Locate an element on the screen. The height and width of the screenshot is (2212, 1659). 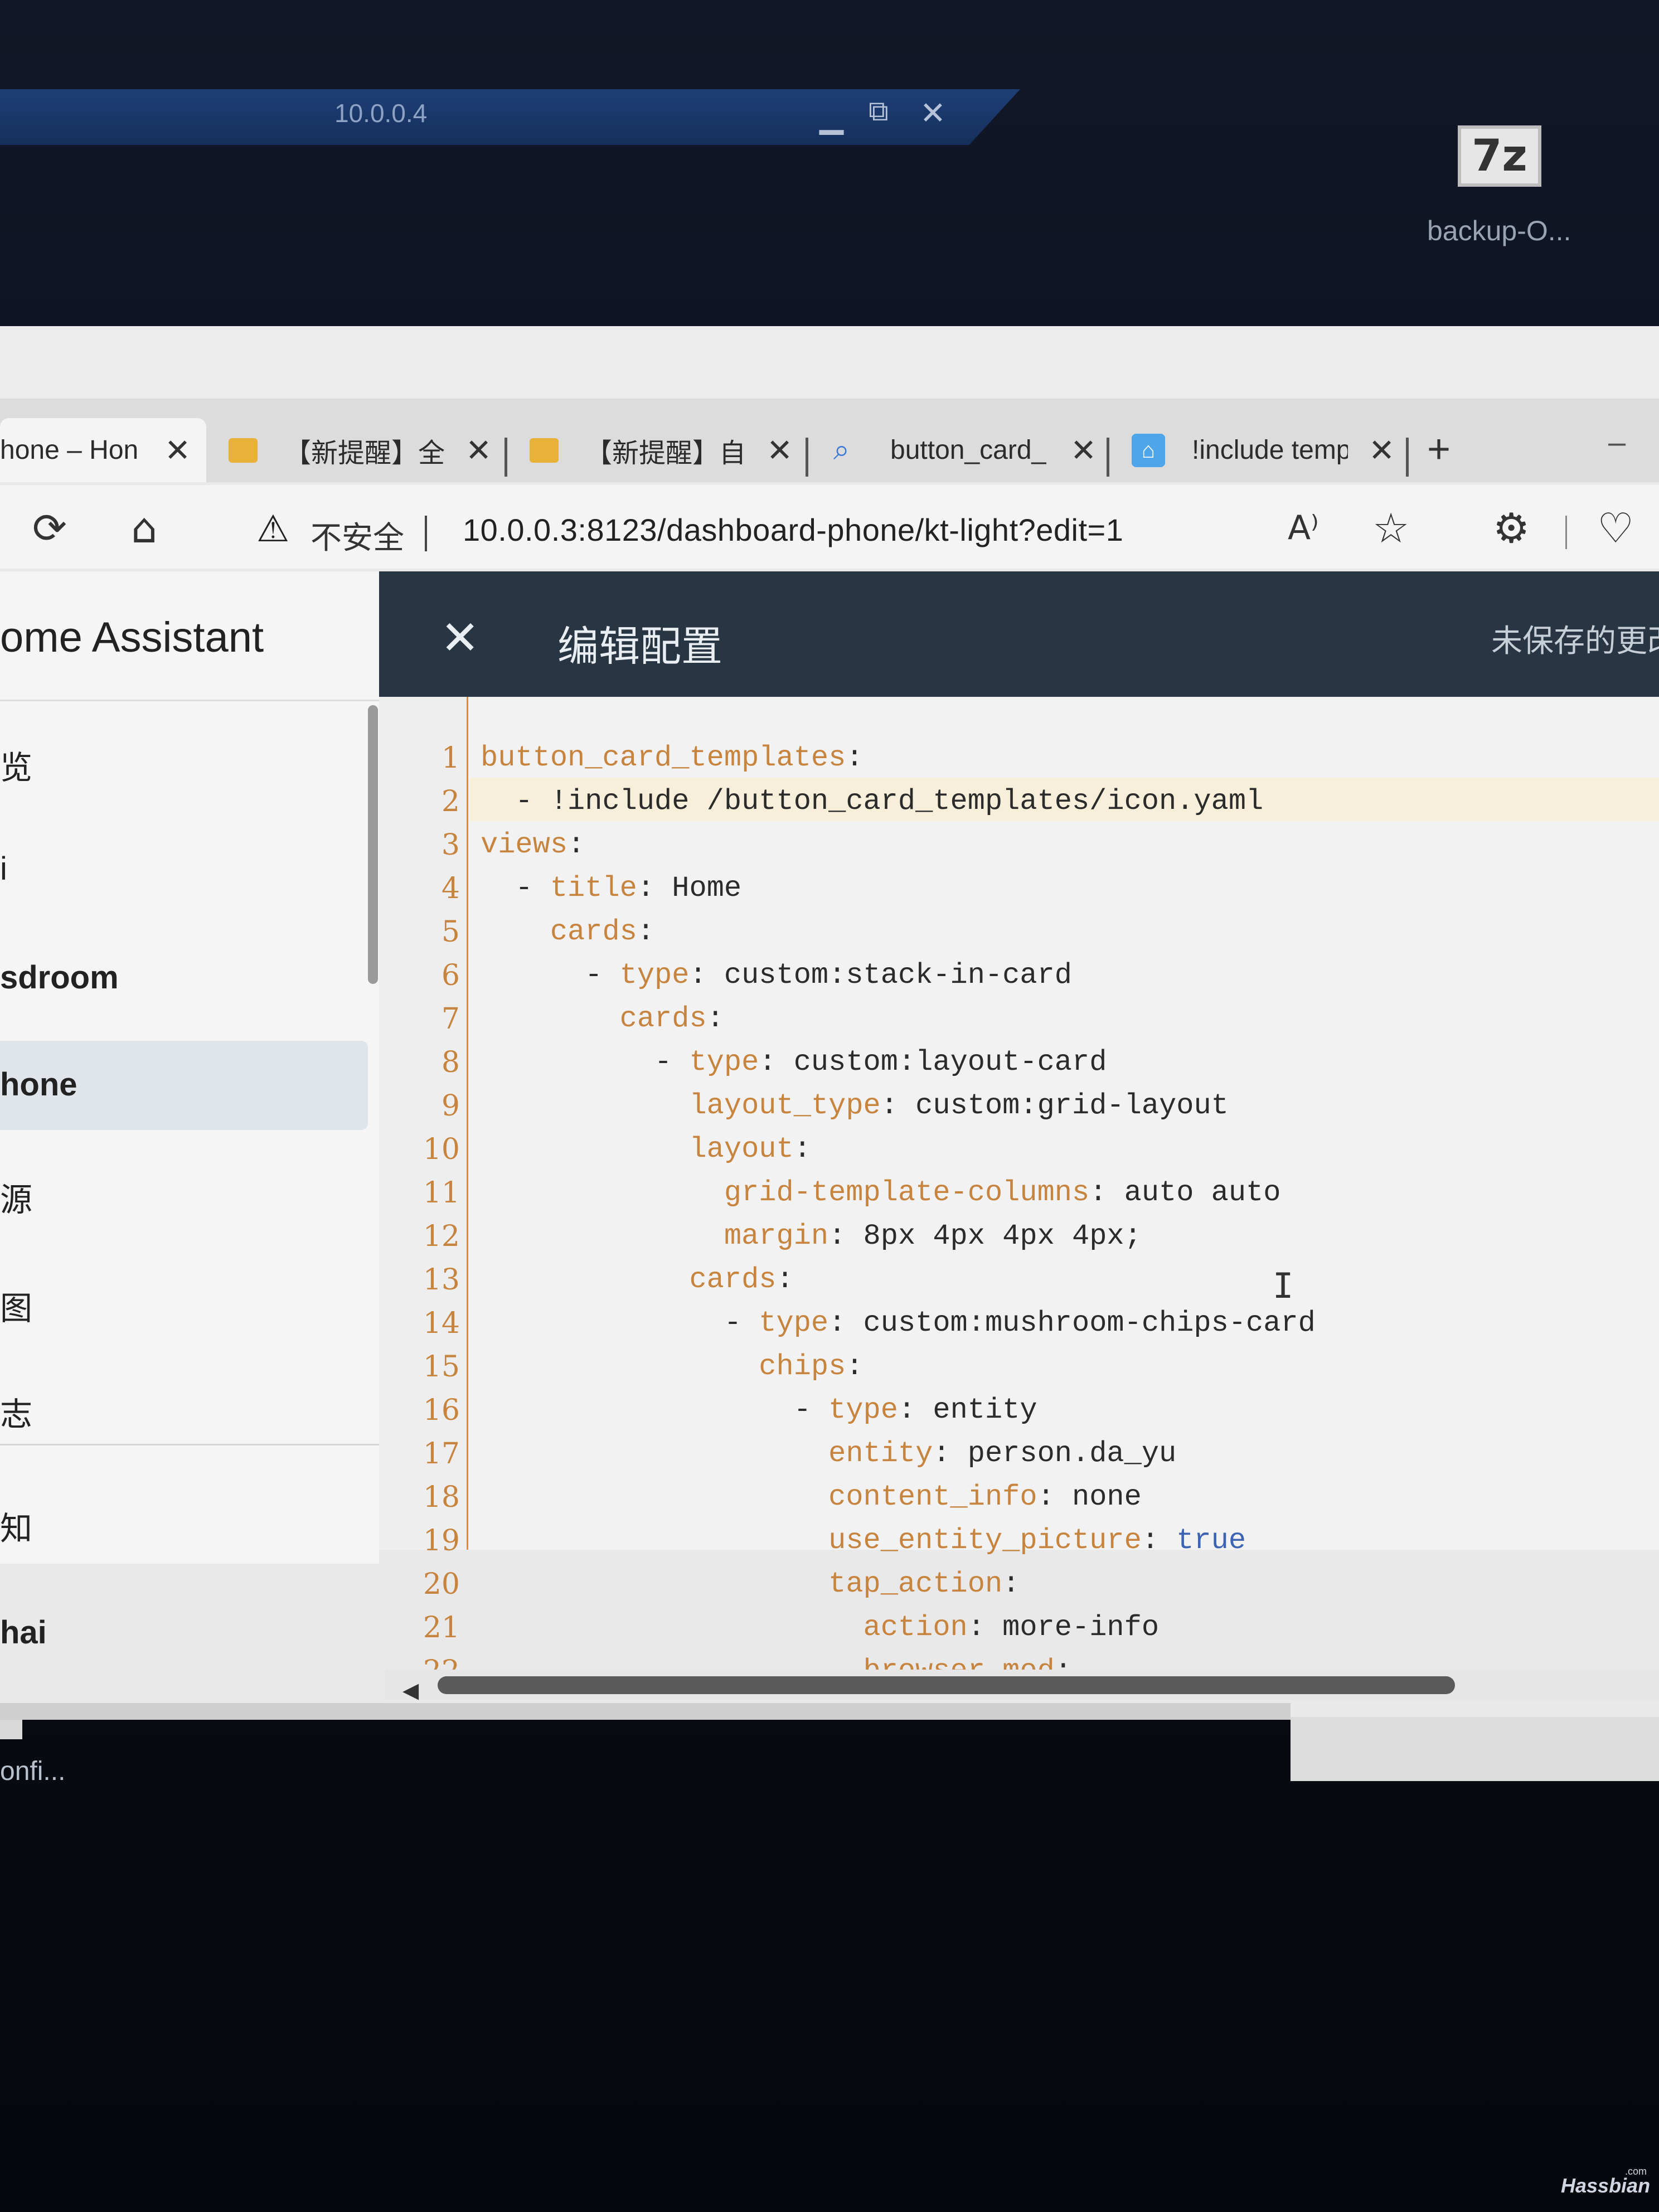
home-icon: ⌂ is located at coordinates (144, 528).